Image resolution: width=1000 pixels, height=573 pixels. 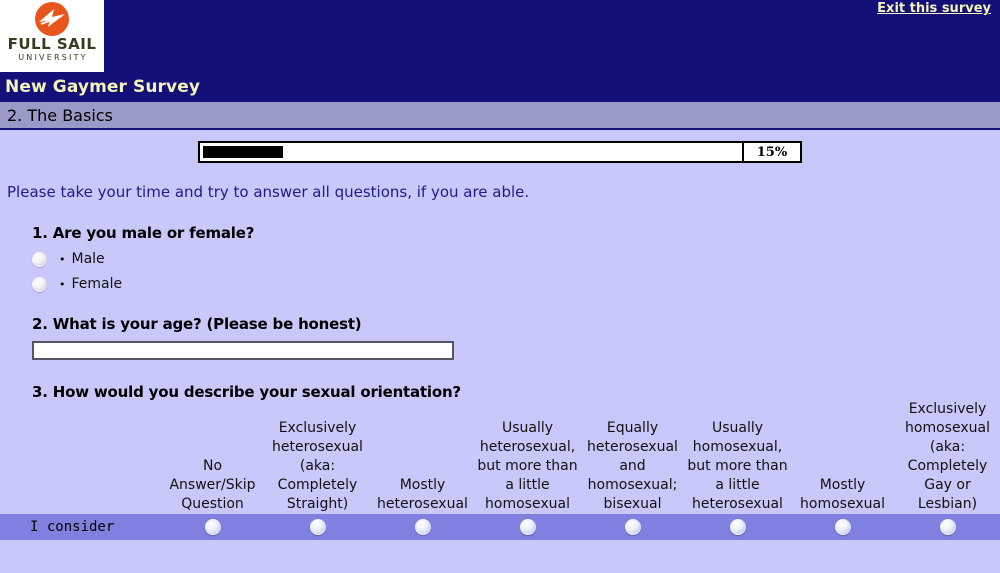 I want to click on matrix-column-header-1: No Answer/Skip Question, so click(x=212, y=485).